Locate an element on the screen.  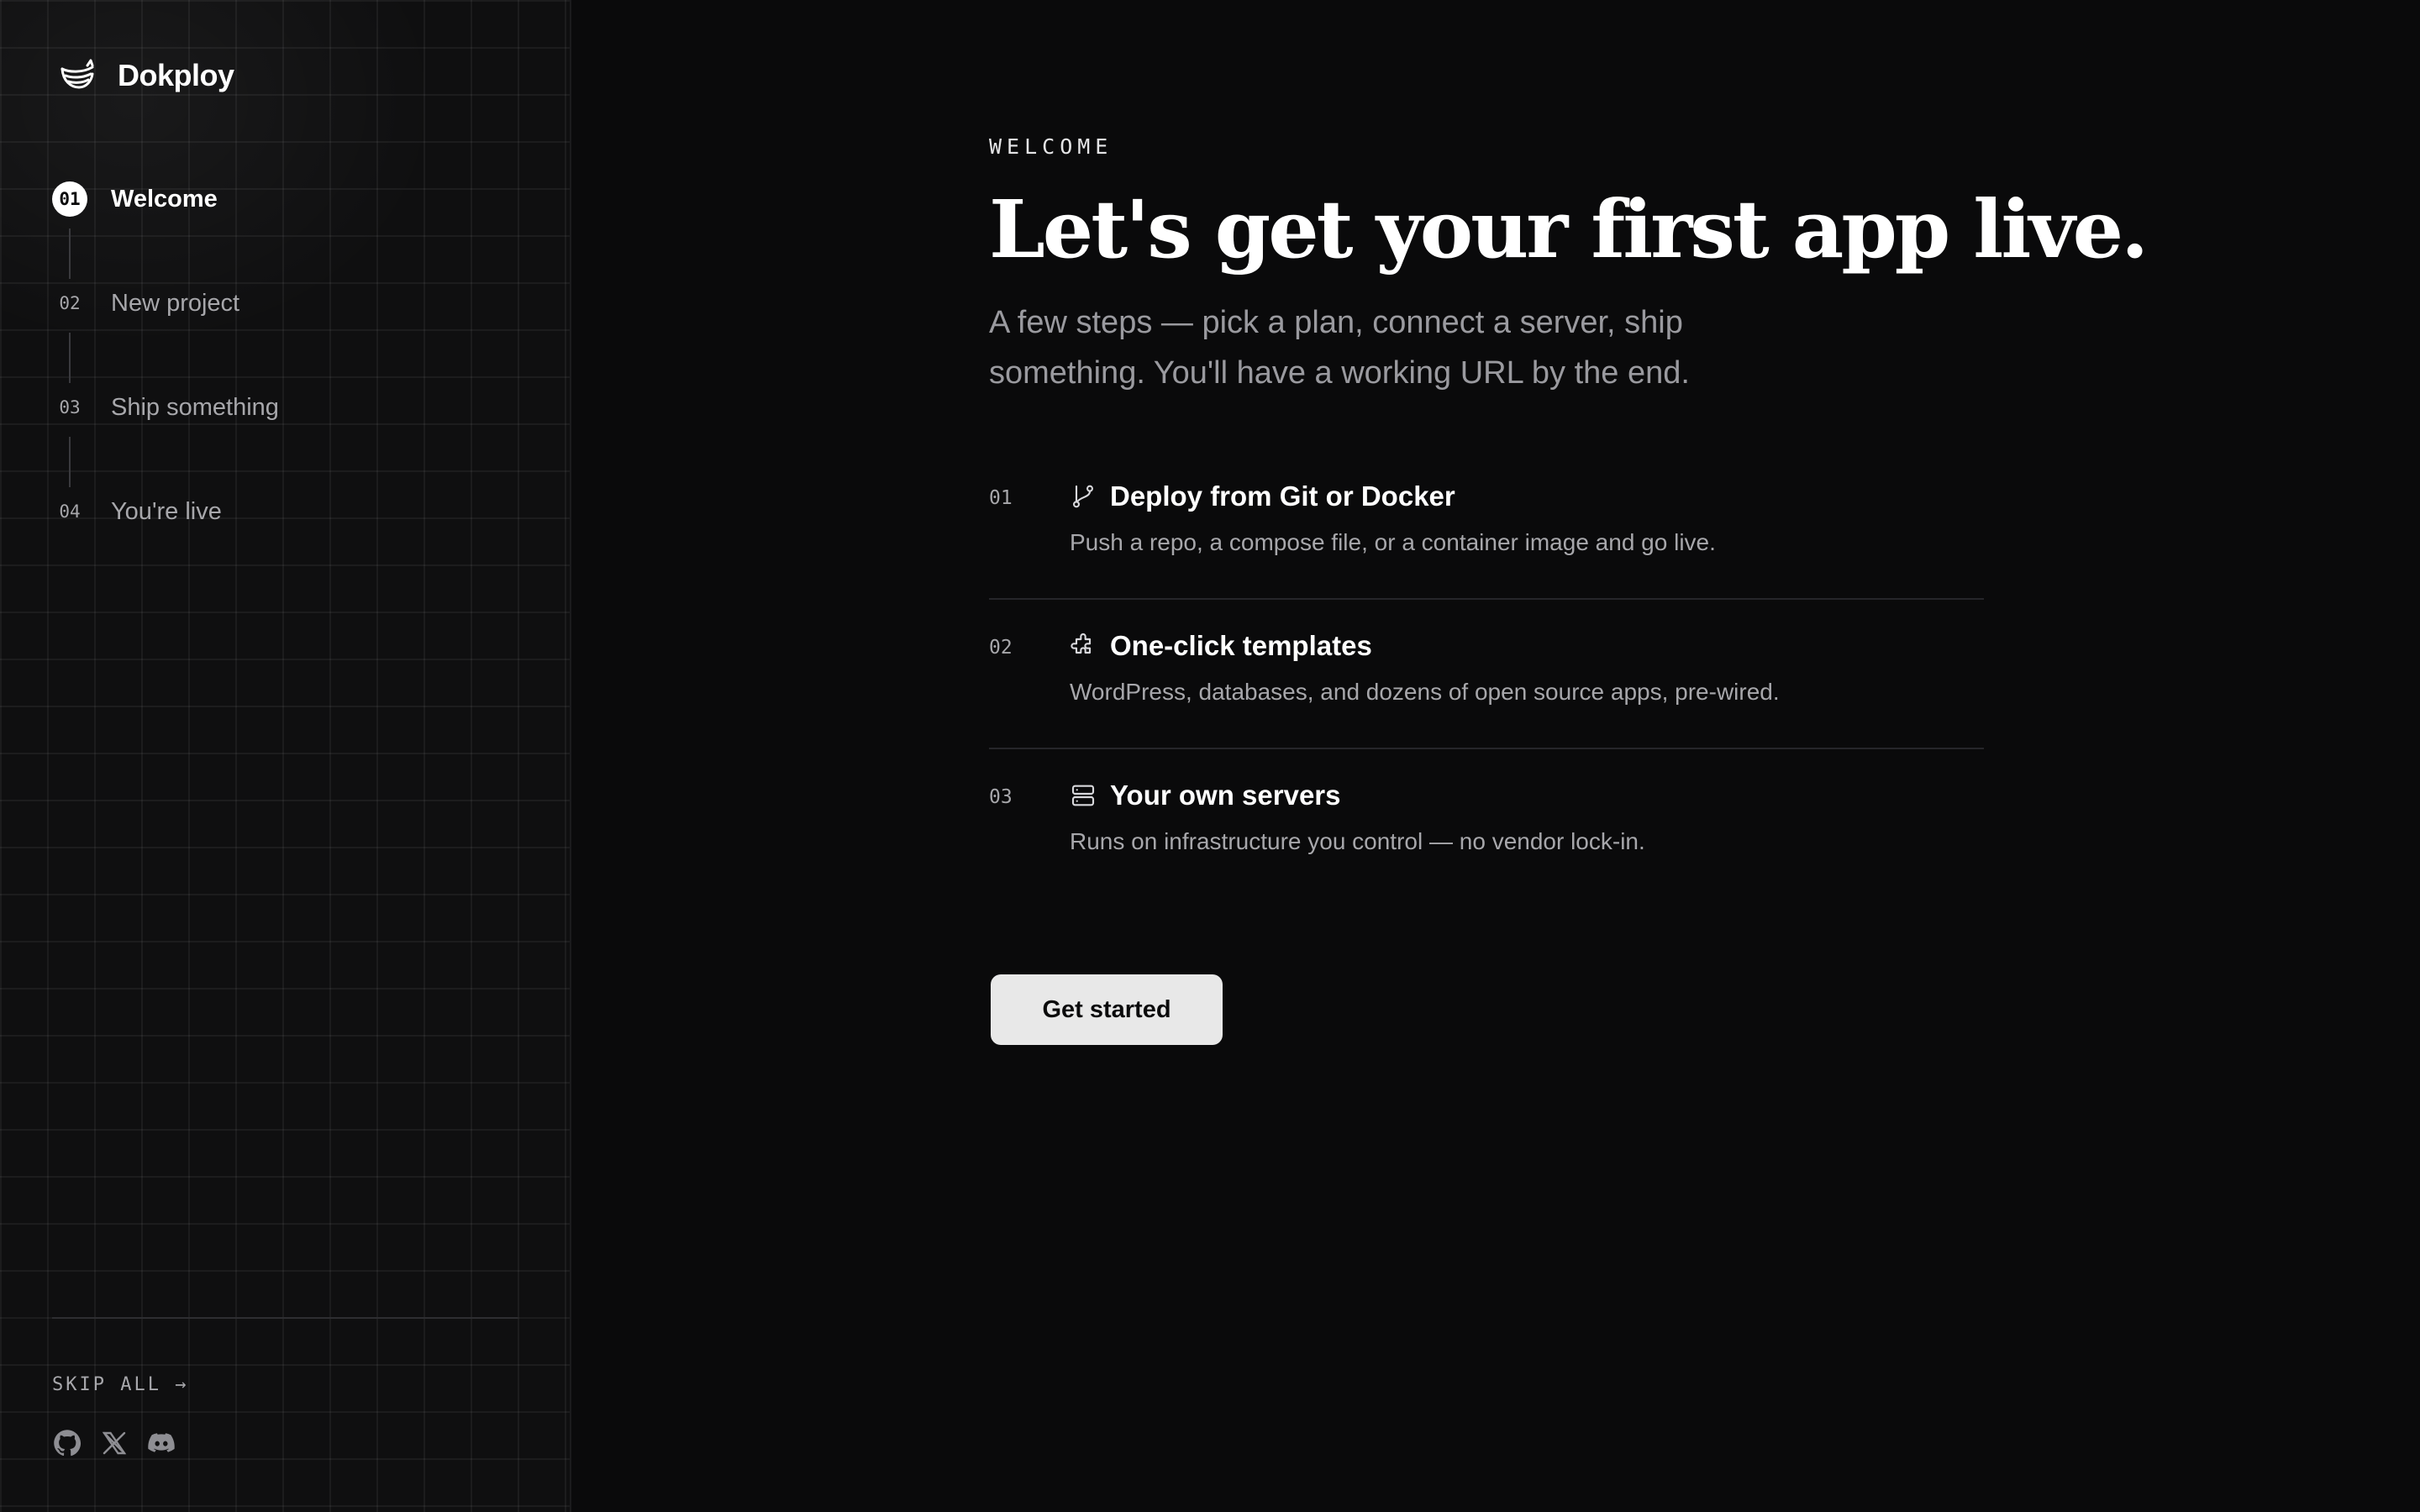
feature-heading: Deploy from Git or Docker is located at coordinates (1262, 496).